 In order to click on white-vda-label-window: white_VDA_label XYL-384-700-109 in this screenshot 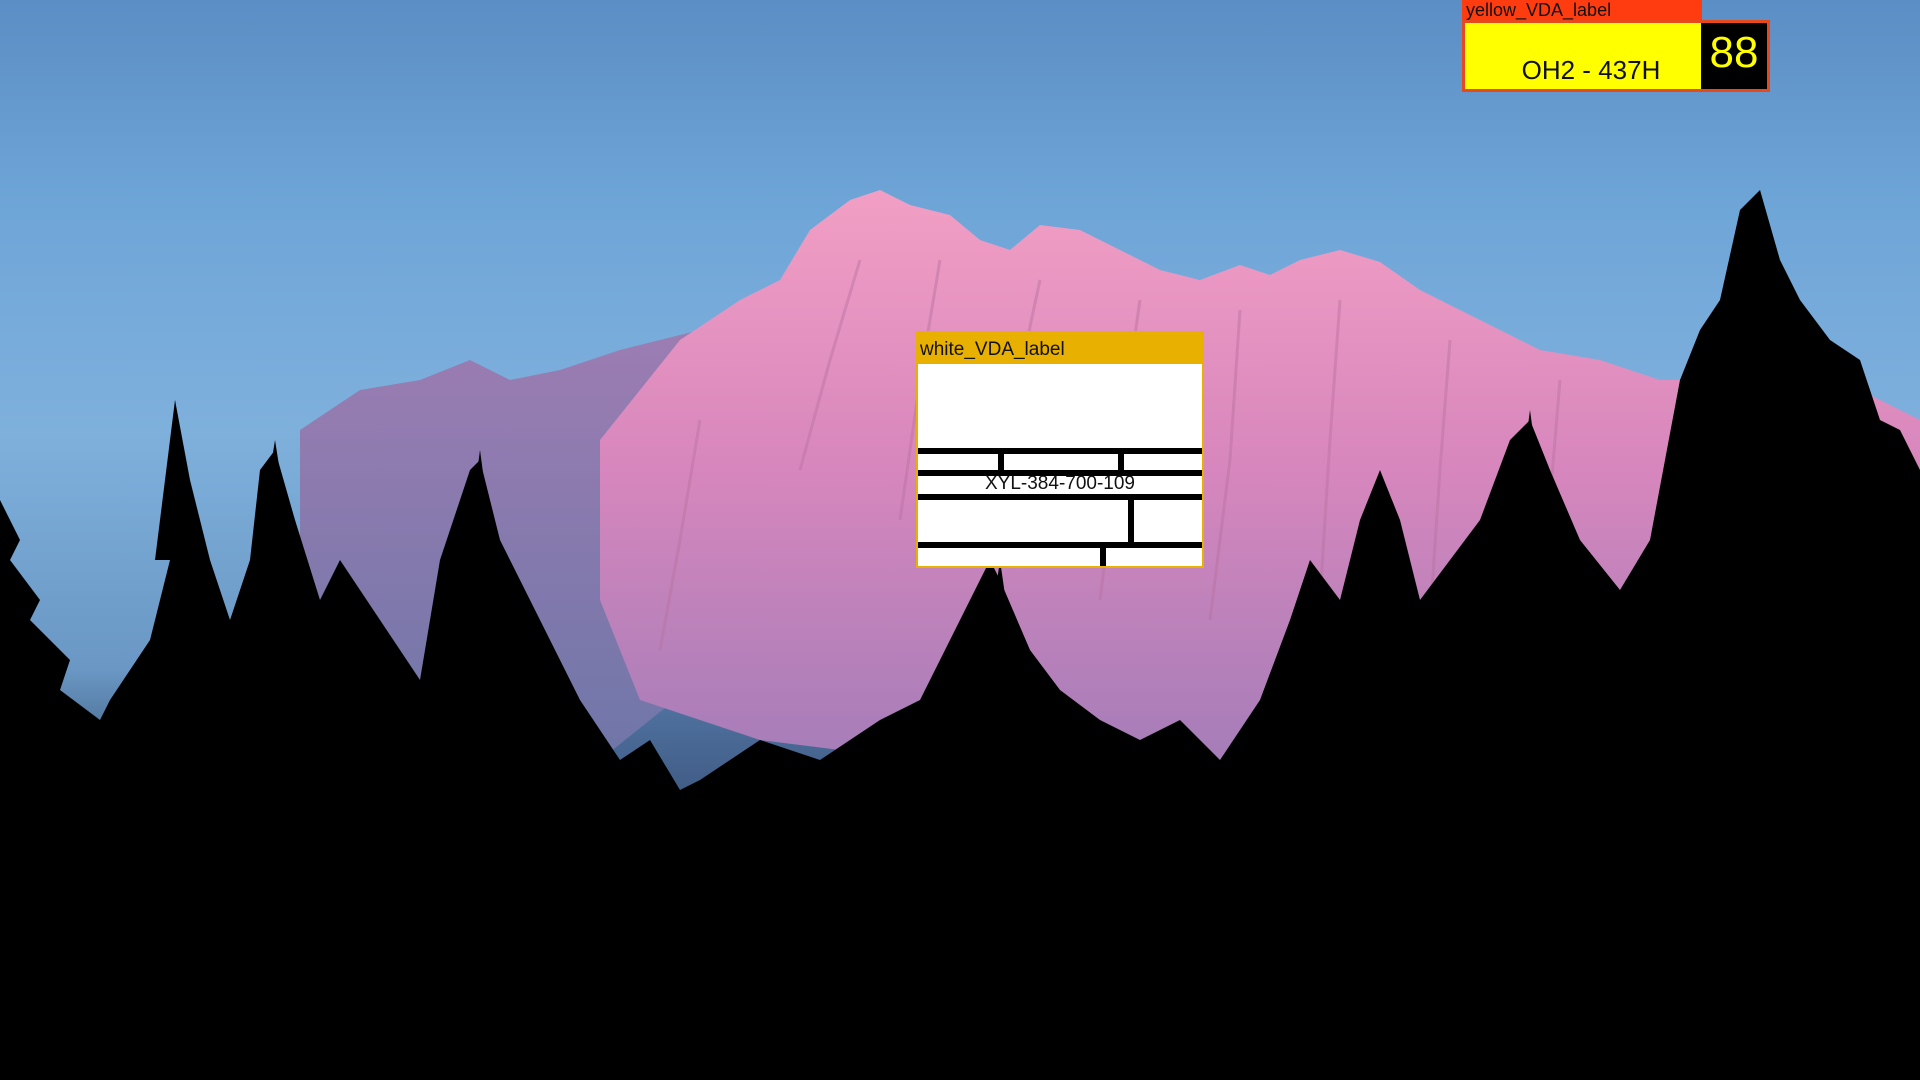, I will do `click(1060, 449)`.